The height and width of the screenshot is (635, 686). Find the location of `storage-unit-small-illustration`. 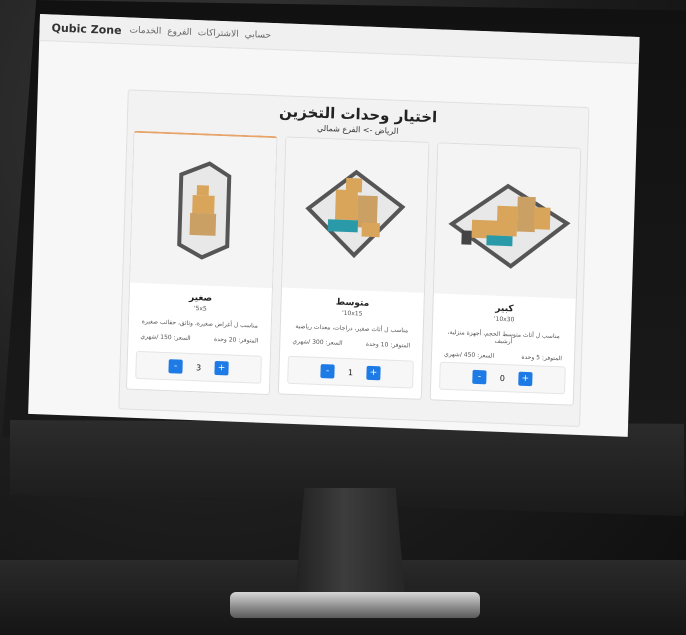

storage-unit-small-illustration is located at coordinates (204, 210).